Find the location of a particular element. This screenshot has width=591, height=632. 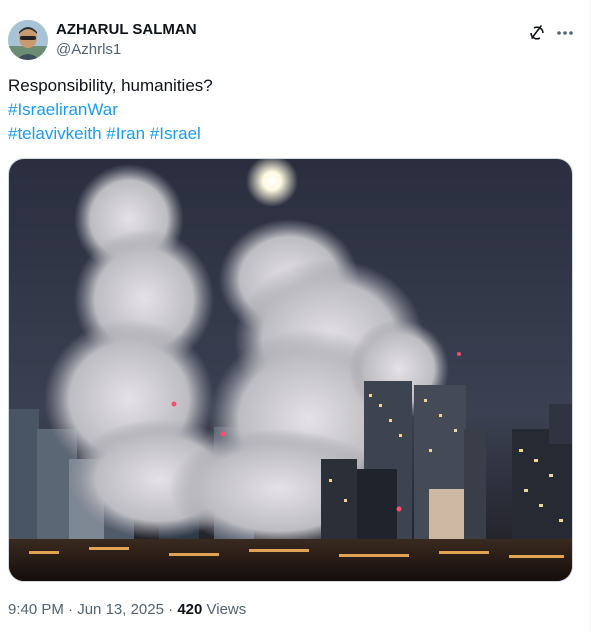

hashtag-line-2: #telavivkeith #Iran #Israel is located at coordinates (288, 134).